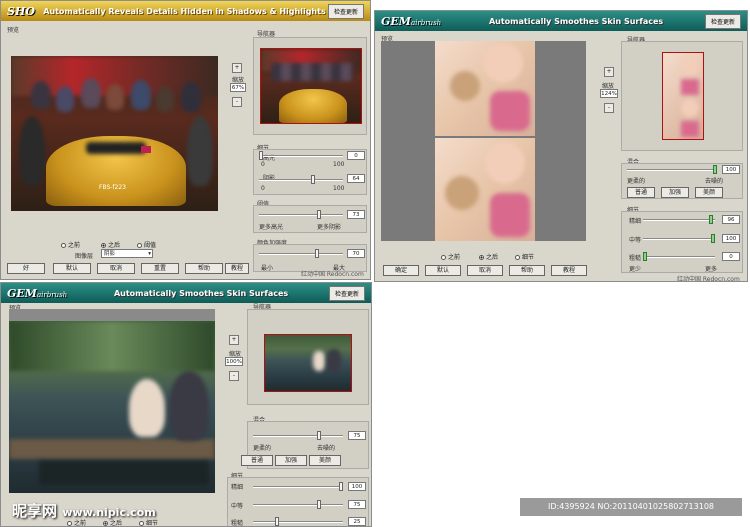 The width and height of the screenshot is (750, 527). I want to click on shadow-min: 0, so click(263, 188).